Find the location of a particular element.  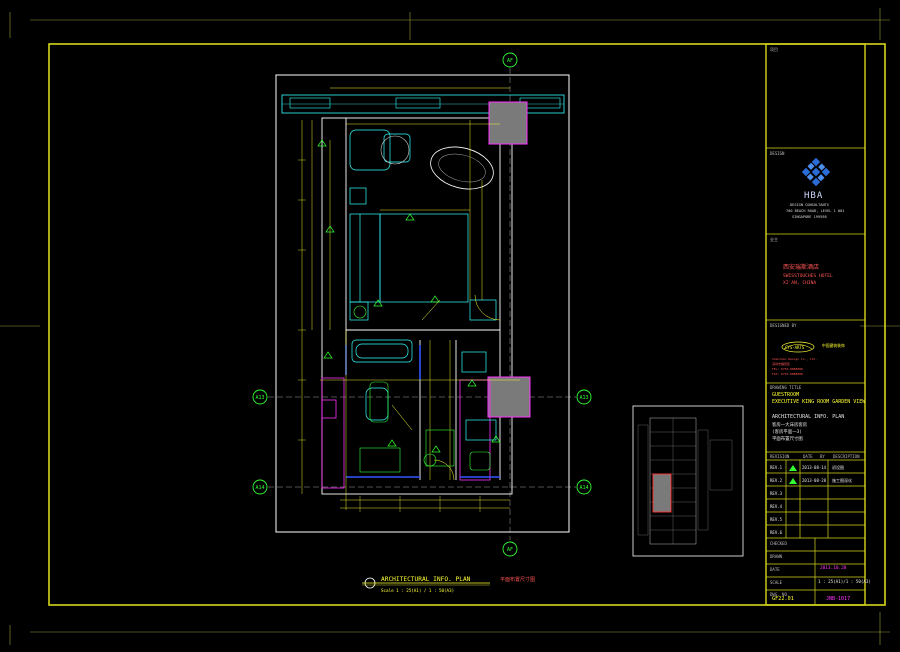

plan-walls is located at coordinates (417, 306).